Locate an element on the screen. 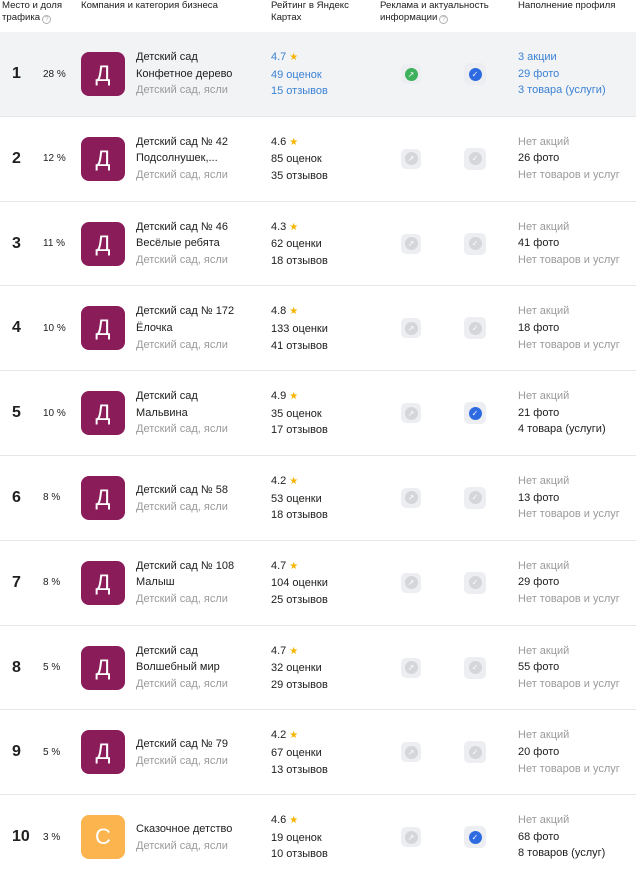 The image size is (636, 875). promos-count: 3 акции is located at coordinates (577, 57).